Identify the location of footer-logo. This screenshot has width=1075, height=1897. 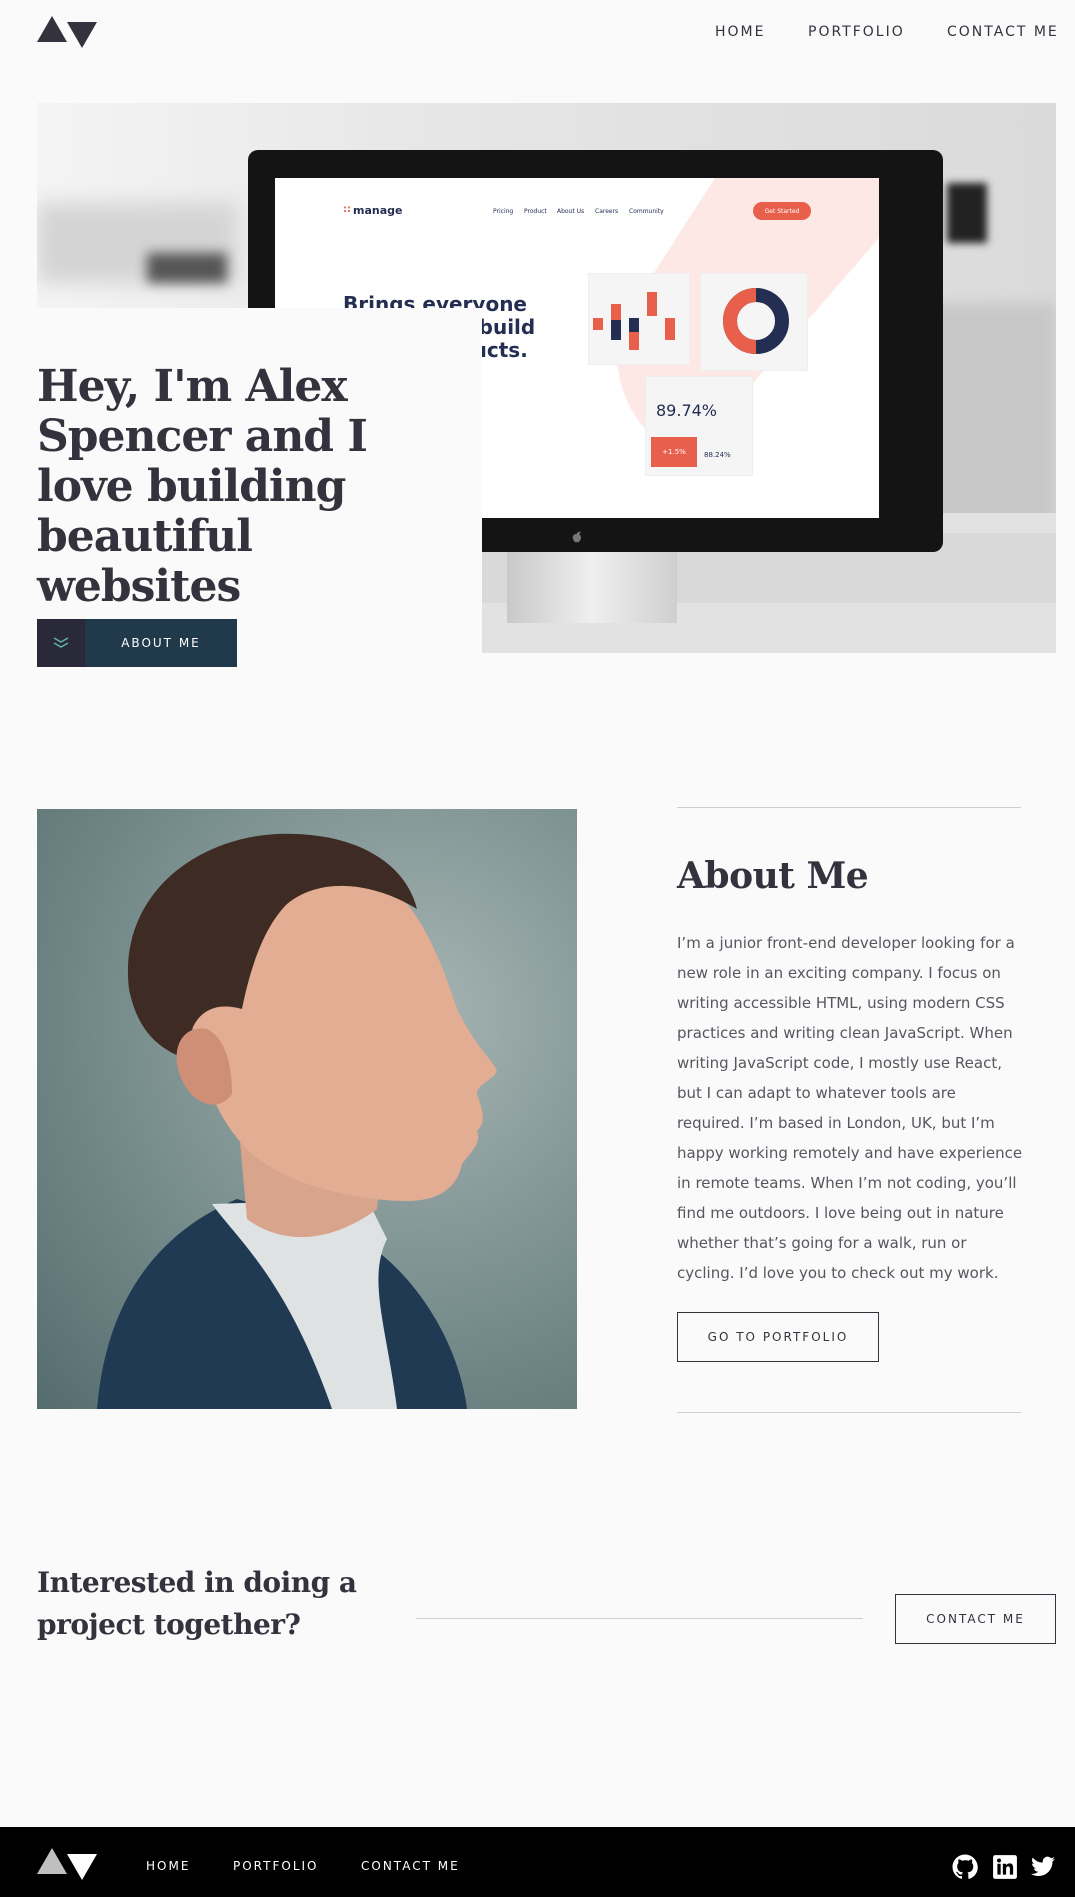
(67, 1864).